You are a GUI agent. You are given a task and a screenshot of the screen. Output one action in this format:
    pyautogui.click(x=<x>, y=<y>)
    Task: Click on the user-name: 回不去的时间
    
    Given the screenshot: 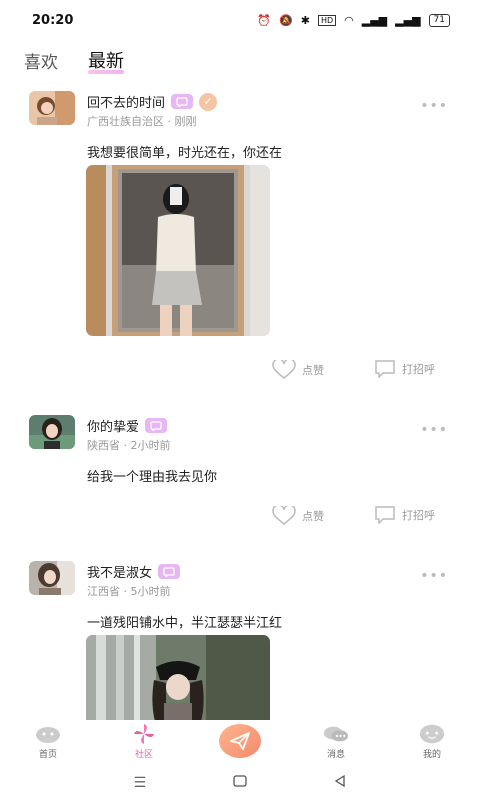 What is the action you would take?
    pyautogui.click(x=126, y=101)
    